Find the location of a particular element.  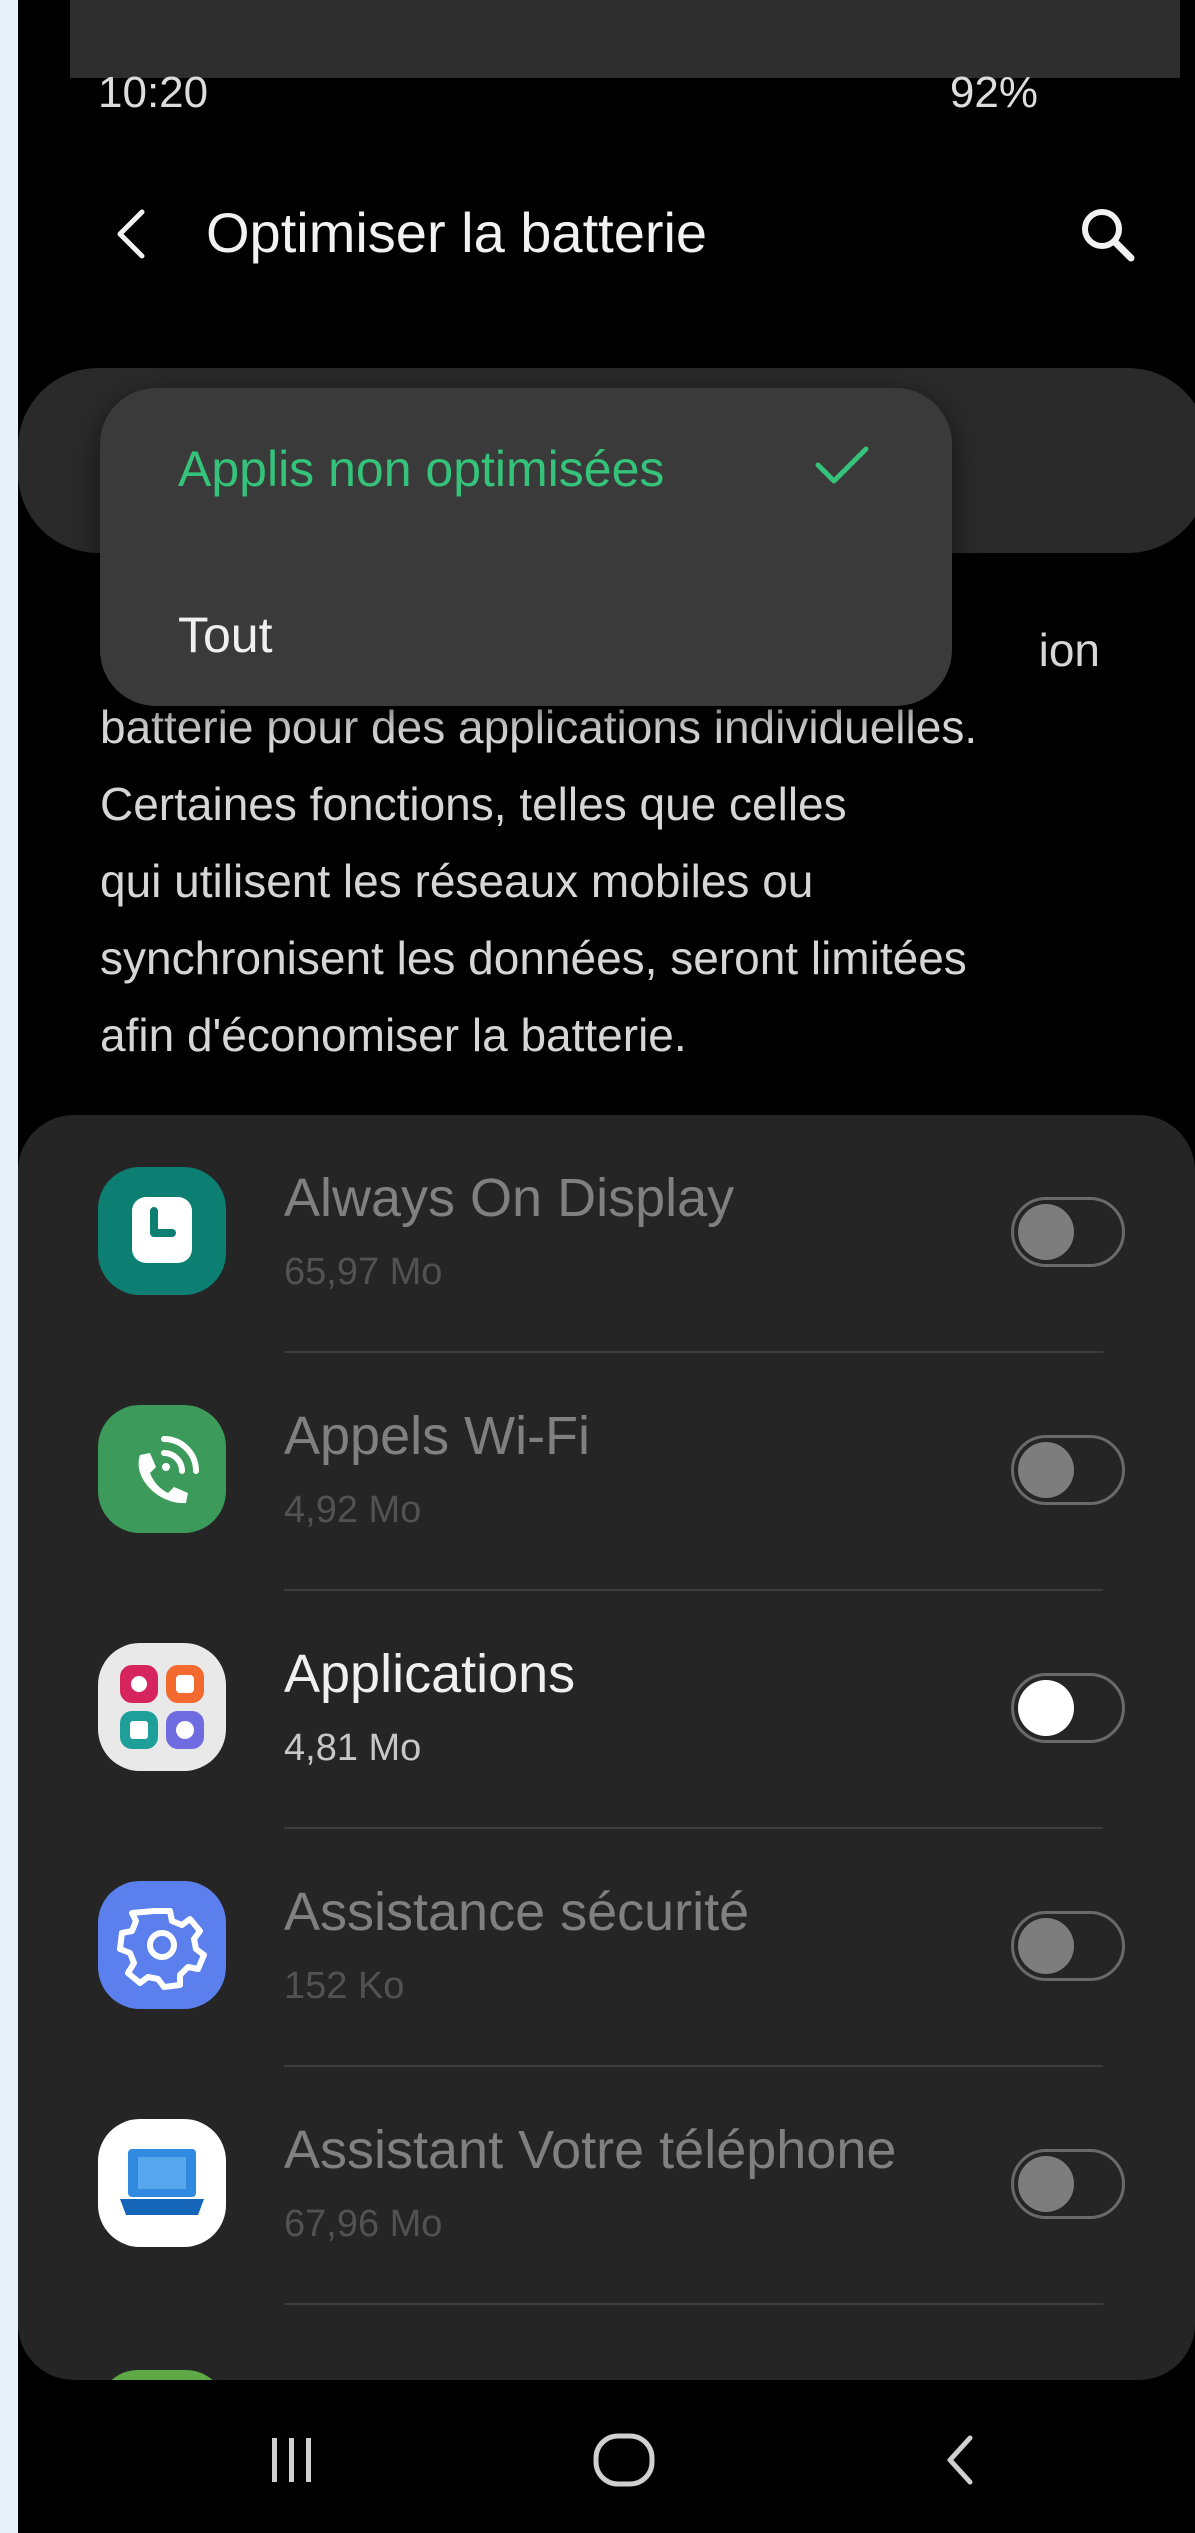

screenshot-overlay-bar is located at coordinates (625, 39).